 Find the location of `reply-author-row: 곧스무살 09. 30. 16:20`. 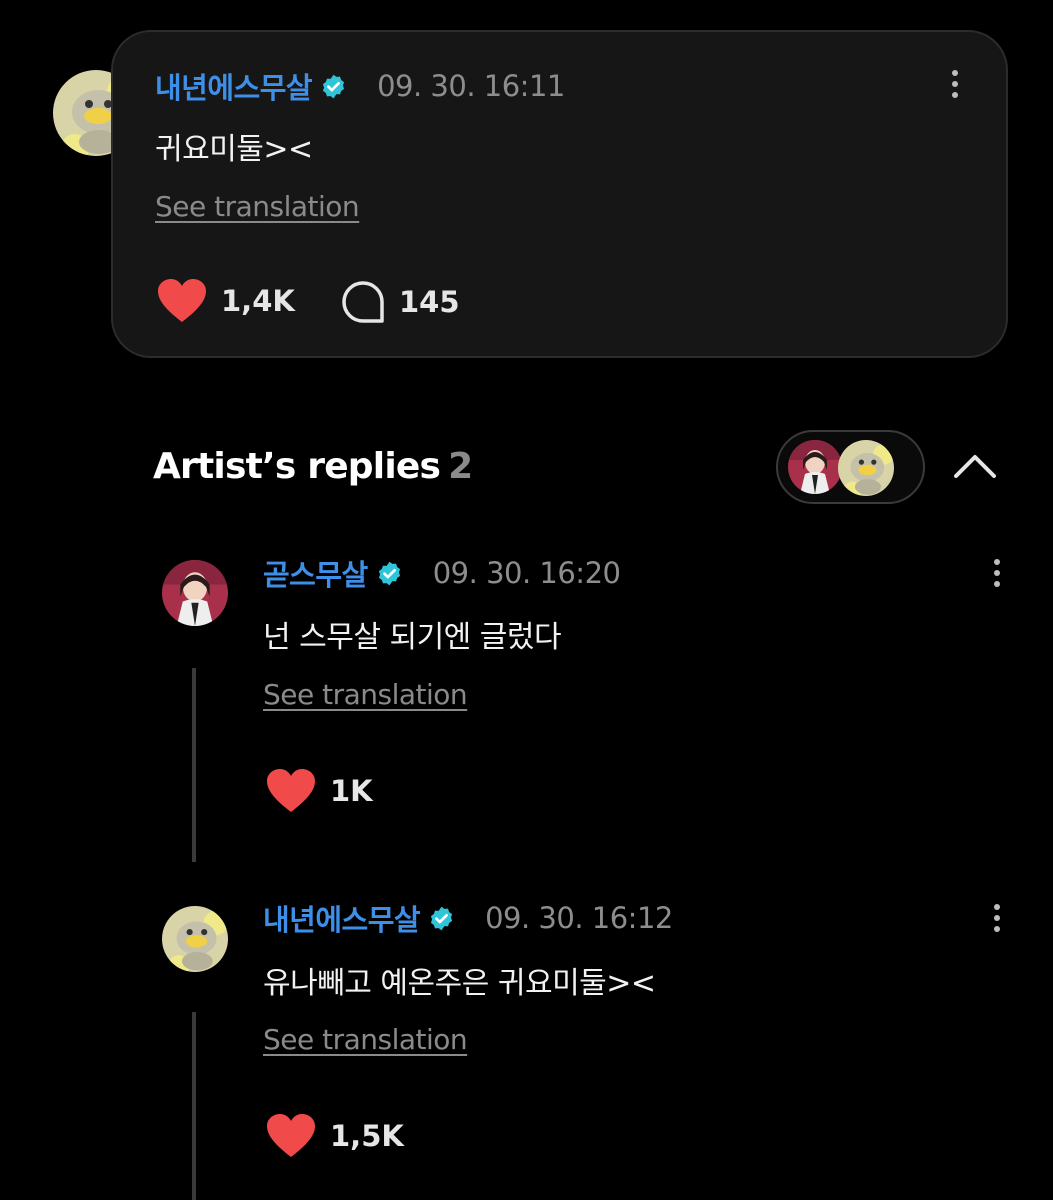

reply-author-row: 곧스무살 09. 30. 16:20 is located at coordinates (442, 573).